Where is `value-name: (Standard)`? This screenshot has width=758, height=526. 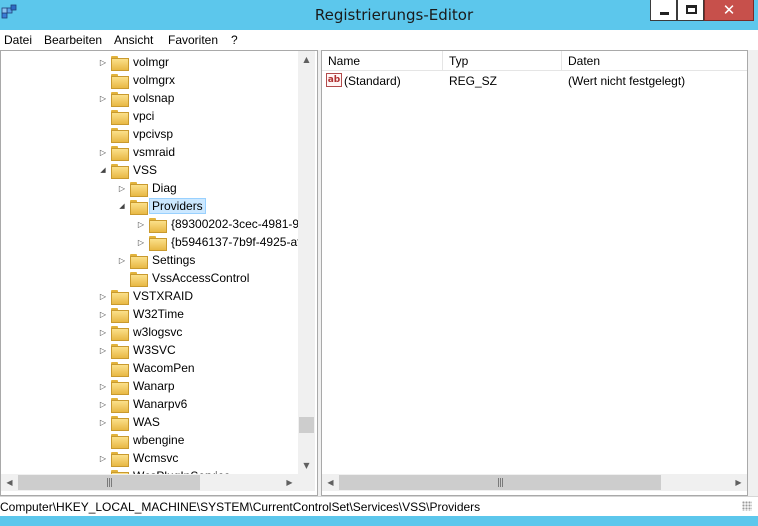 value-name: (Standard) is located at coordinates (372, 81).